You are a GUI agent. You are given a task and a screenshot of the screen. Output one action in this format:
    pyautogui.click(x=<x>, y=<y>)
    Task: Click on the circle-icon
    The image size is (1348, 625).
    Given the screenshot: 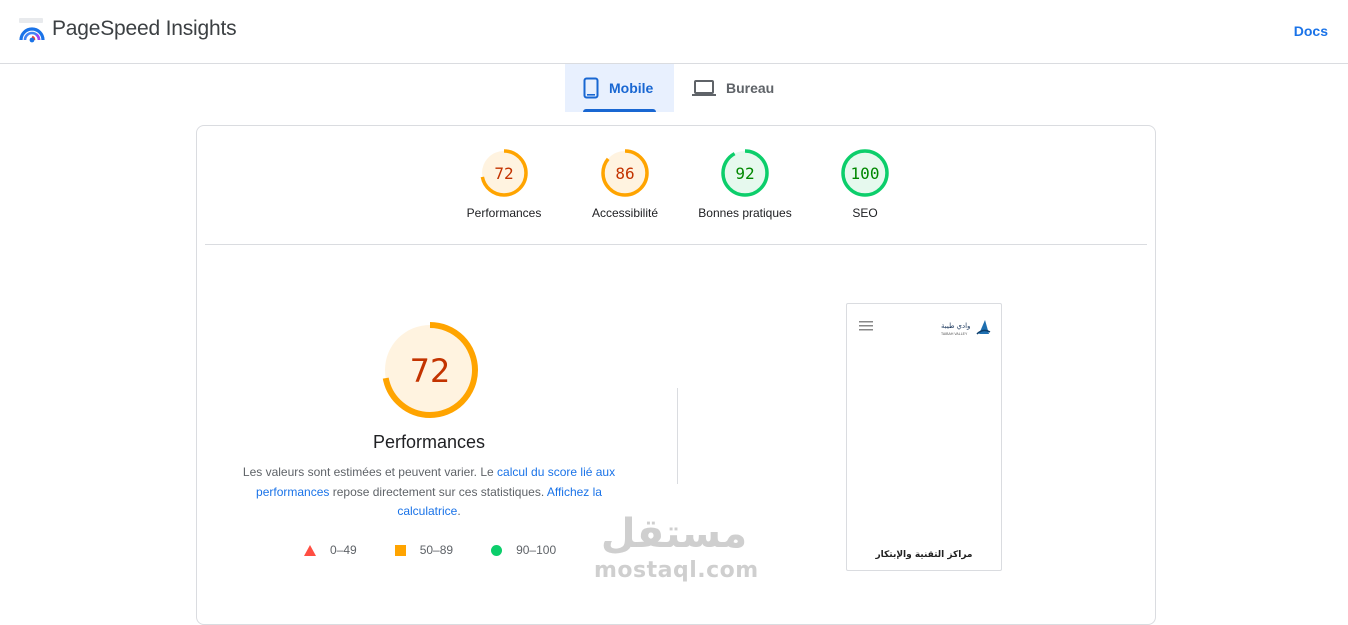 What is the action you would take?
    pyautogui.click(x=497, y=550)
    